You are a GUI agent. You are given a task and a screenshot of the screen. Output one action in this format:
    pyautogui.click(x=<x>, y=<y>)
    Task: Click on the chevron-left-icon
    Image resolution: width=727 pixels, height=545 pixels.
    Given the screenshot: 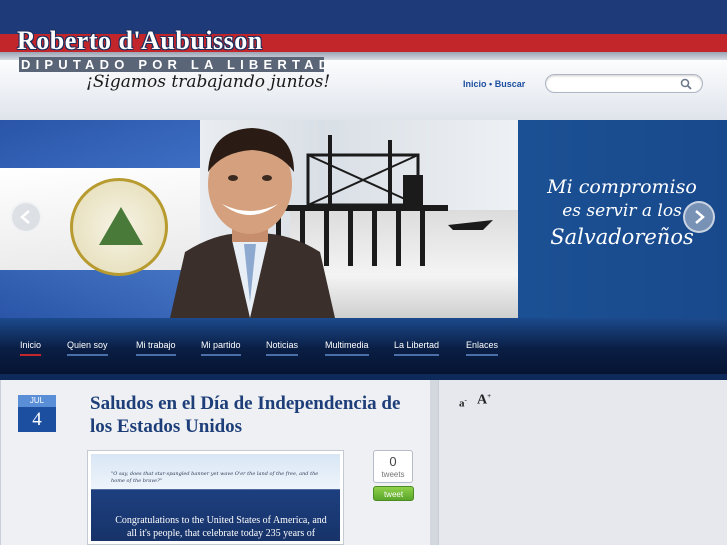 What is the action you would take?
    pyautogui.click(x=25, y=217)
    